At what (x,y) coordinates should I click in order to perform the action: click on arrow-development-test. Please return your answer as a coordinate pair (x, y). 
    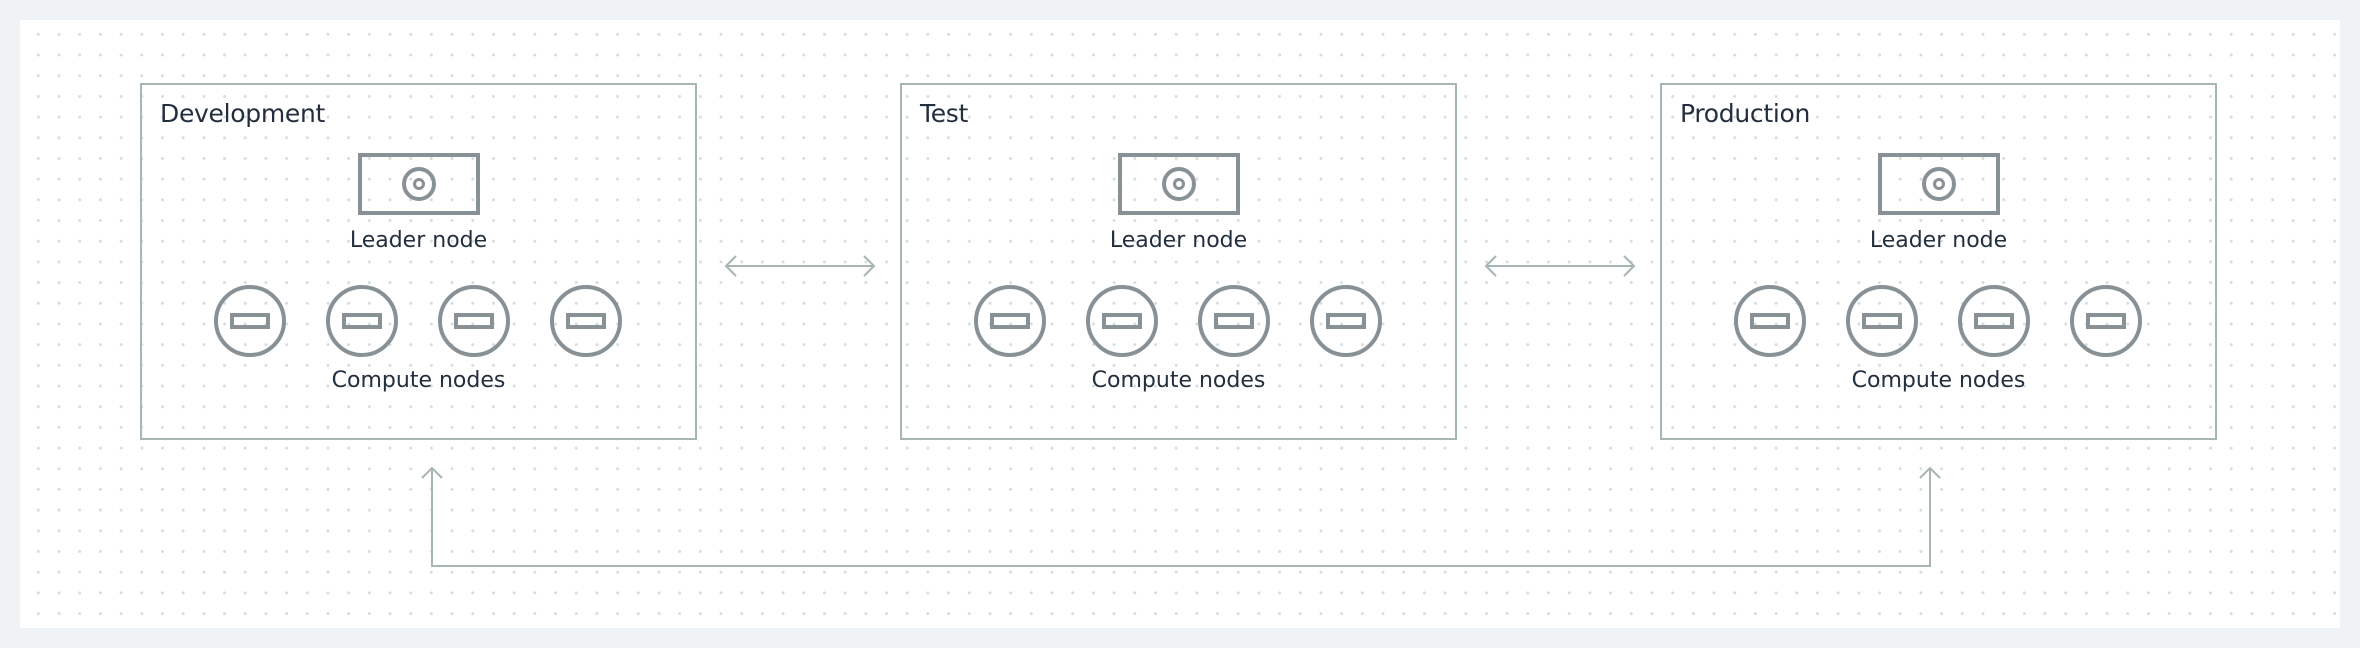
    Looking at the image, I should click on (800, 266).